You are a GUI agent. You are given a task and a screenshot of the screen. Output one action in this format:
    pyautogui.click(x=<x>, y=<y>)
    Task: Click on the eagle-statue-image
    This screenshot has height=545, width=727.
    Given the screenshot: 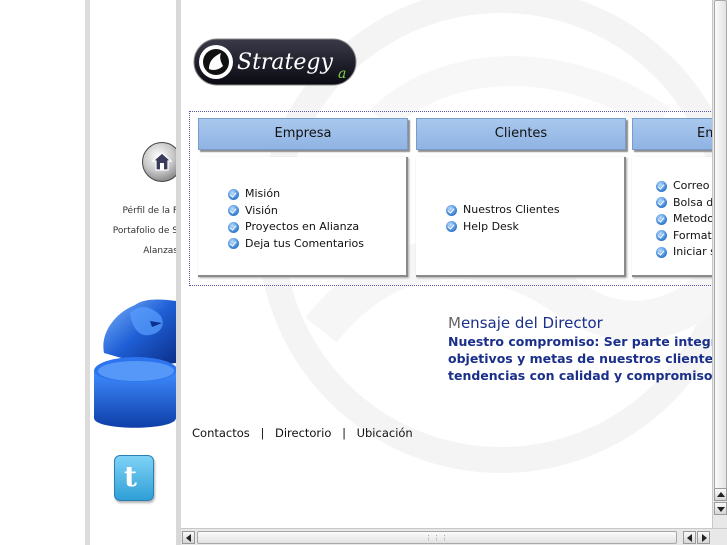 What is the action you would take?
    pyautogui.click(x=135, y=363)
    